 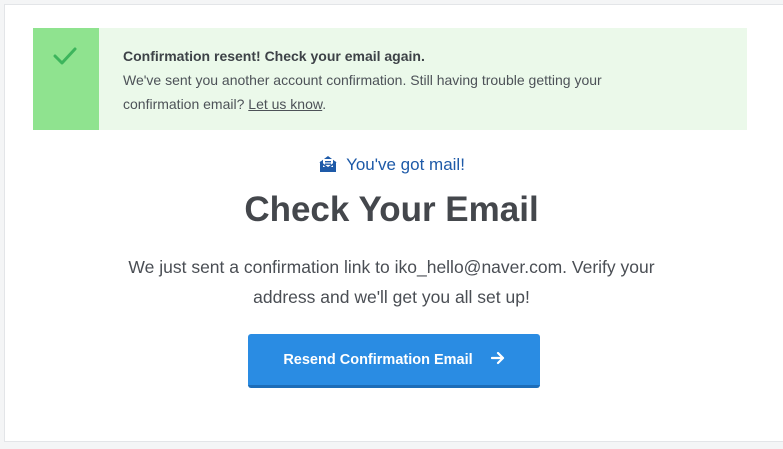 I want to click on arrow-right-icon, so click(x=497, y=360).